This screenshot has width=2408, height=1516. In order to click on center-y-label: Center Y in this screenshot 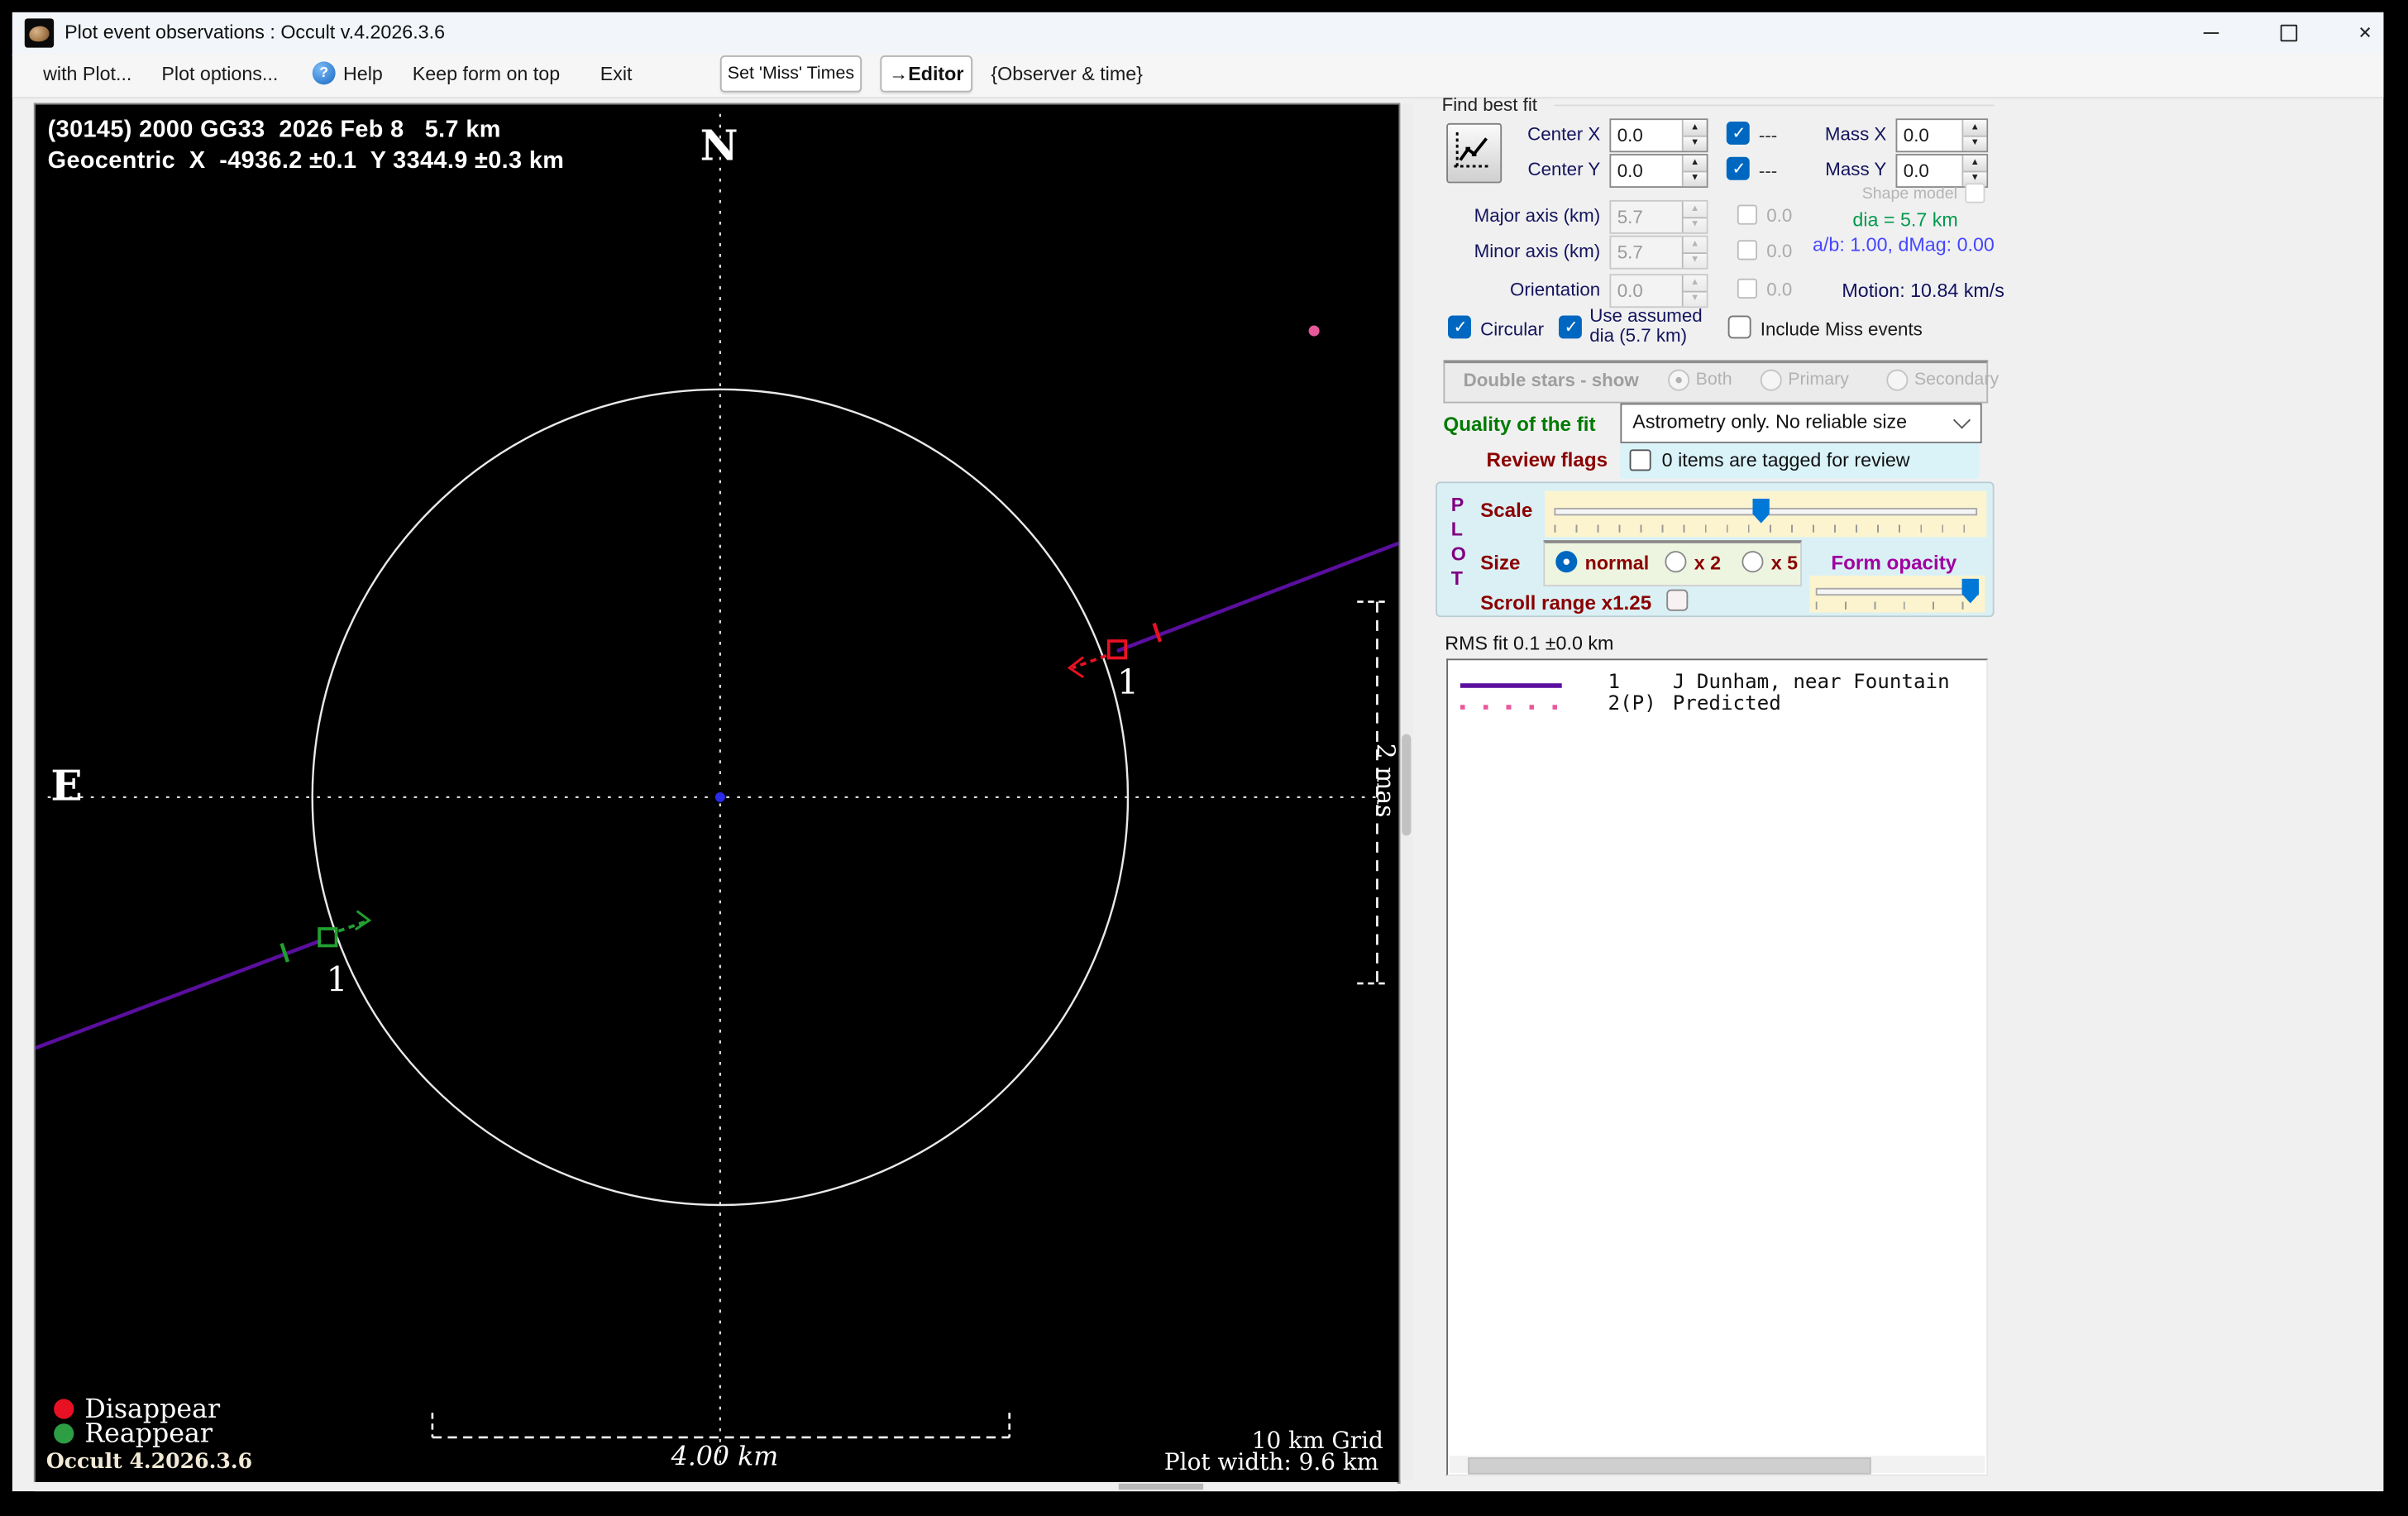, I will do `click(1564, 169)`.